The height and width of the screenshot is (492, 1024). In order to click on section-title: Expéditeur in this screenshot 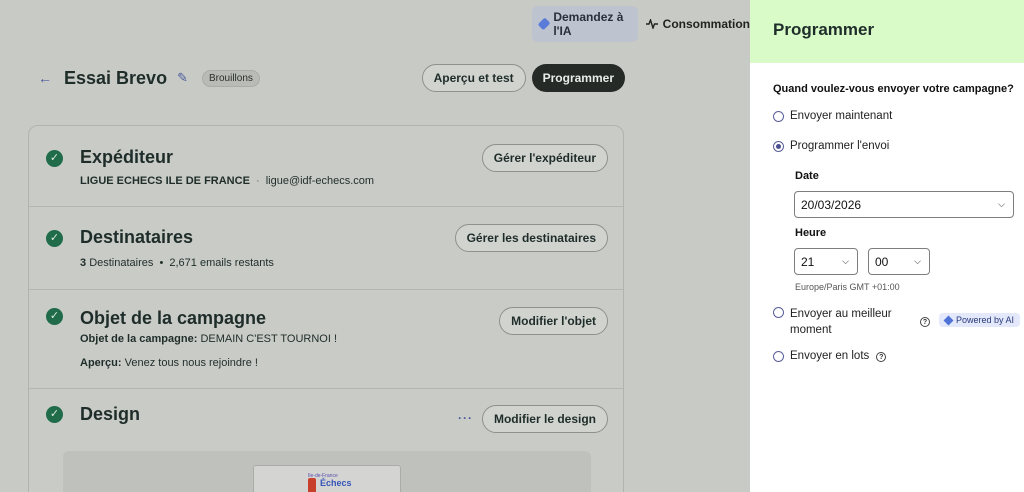, I will do `click(127, 157)`.